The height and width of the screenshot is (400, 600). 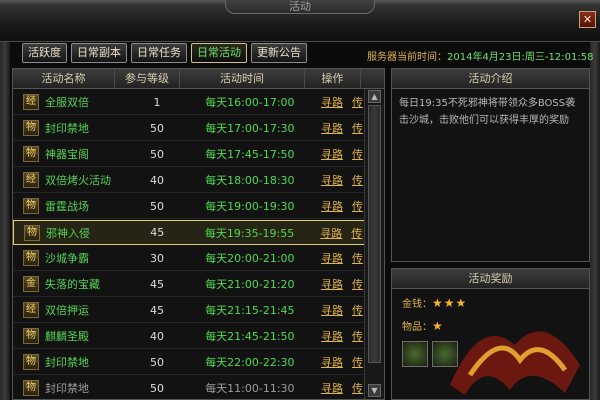 I want to click on table-row: 经全服双倍 1 每天16:00-17:00 寻路传, so click(x=189, y=102).